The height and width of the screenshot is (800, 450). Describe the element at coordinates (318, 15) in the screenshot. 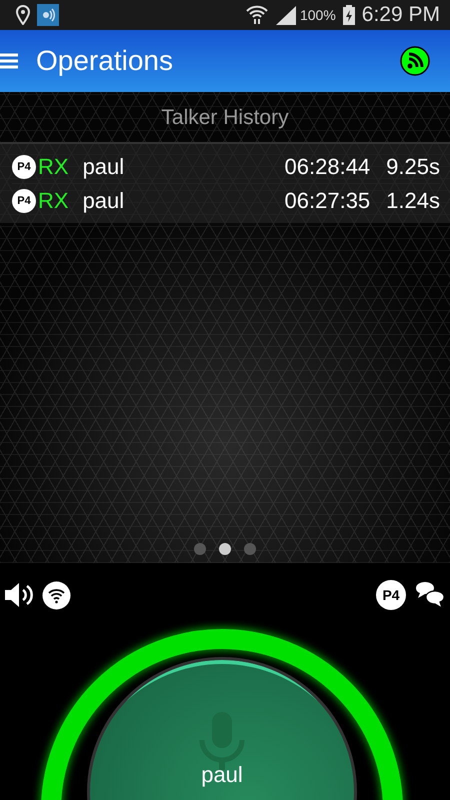

I see `battery-percent: 100%` at that location.